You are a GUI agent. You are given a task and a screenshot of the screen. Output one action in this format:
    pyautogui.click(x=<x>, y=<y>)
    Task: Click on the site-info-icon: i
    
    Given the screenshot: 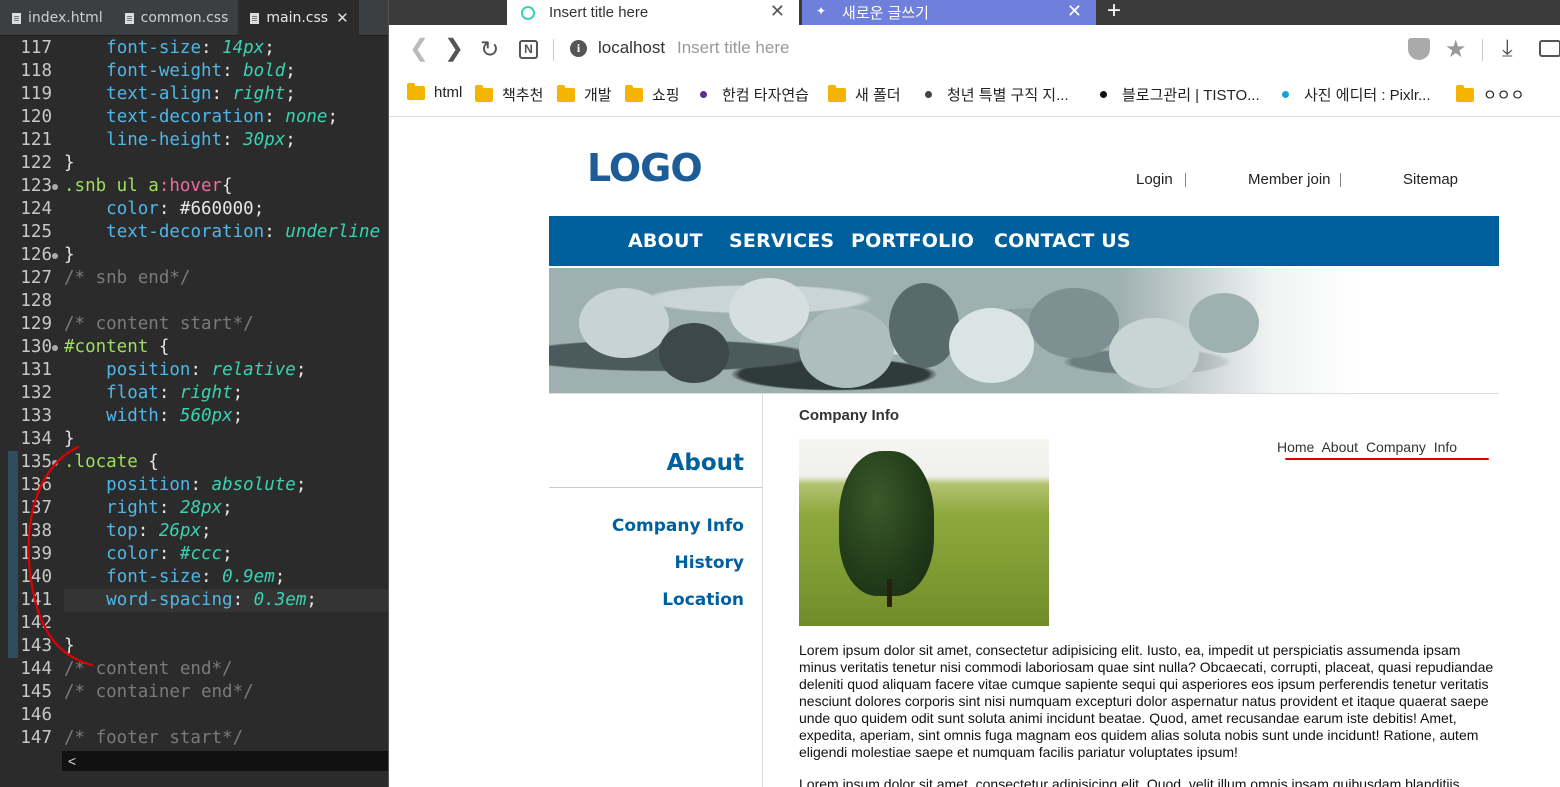 What is the action you would take?
    pyautogui.click(x=578, y=48)
    